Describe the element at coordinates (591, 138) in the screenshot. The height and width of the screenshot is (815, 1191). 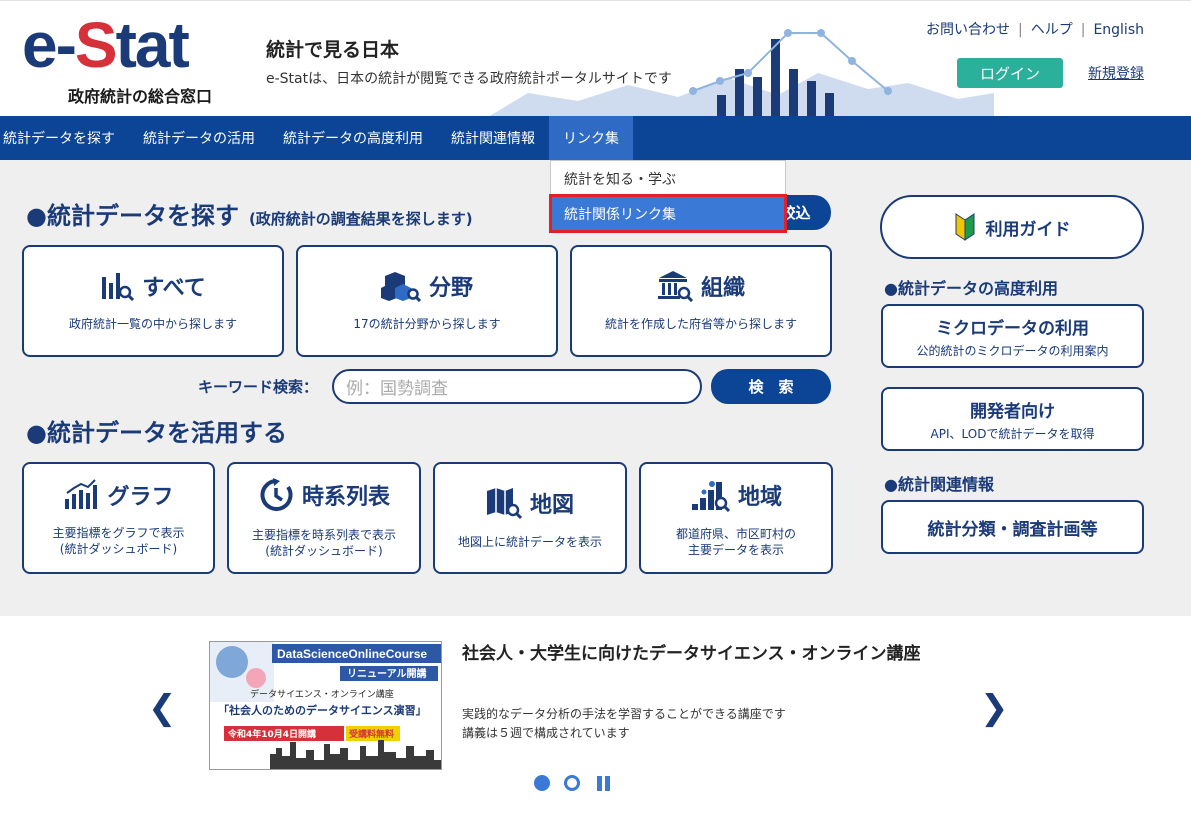
I see `nav-links: リンク集` at that location.